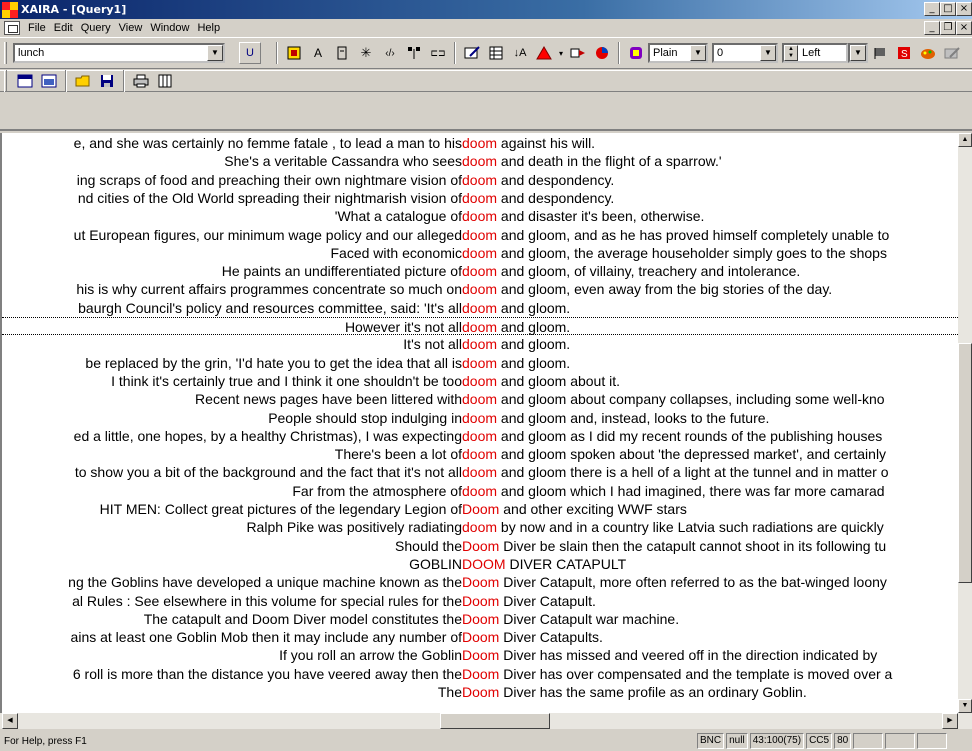 This screenshot has width=972, height=751. Describe the element at coordinates (932, 28) in the screenshot. I see `mdi-minimize-button: _` at that location.